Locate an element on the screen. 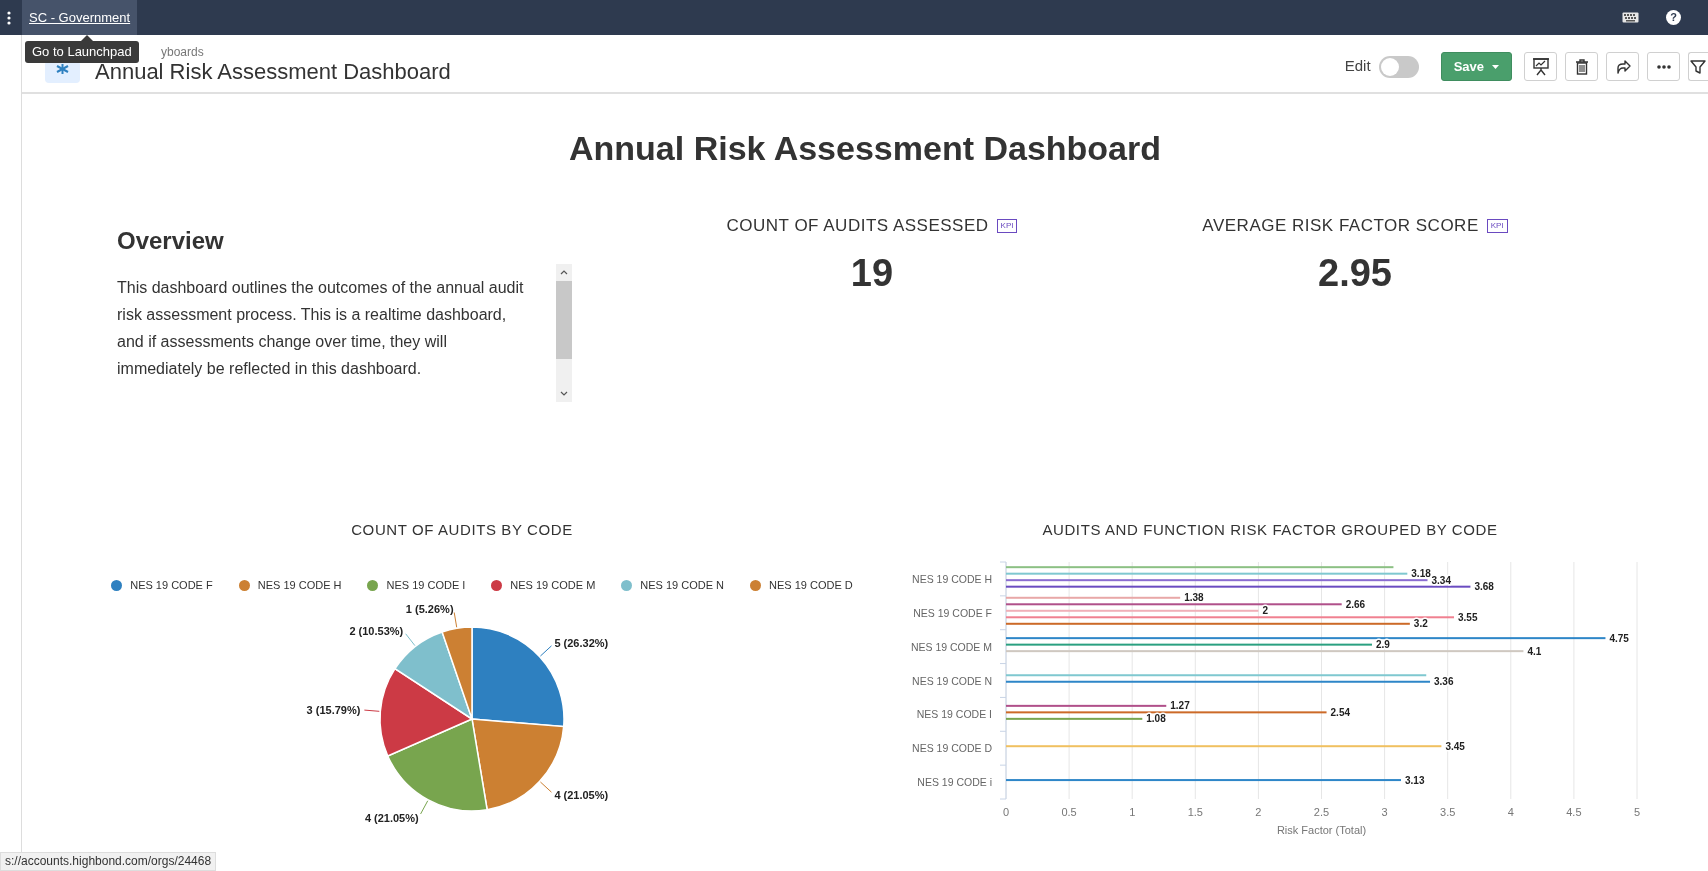 This screenshot has width=1708, height=871. help-button: ? is located at coordinates (1673, 17).